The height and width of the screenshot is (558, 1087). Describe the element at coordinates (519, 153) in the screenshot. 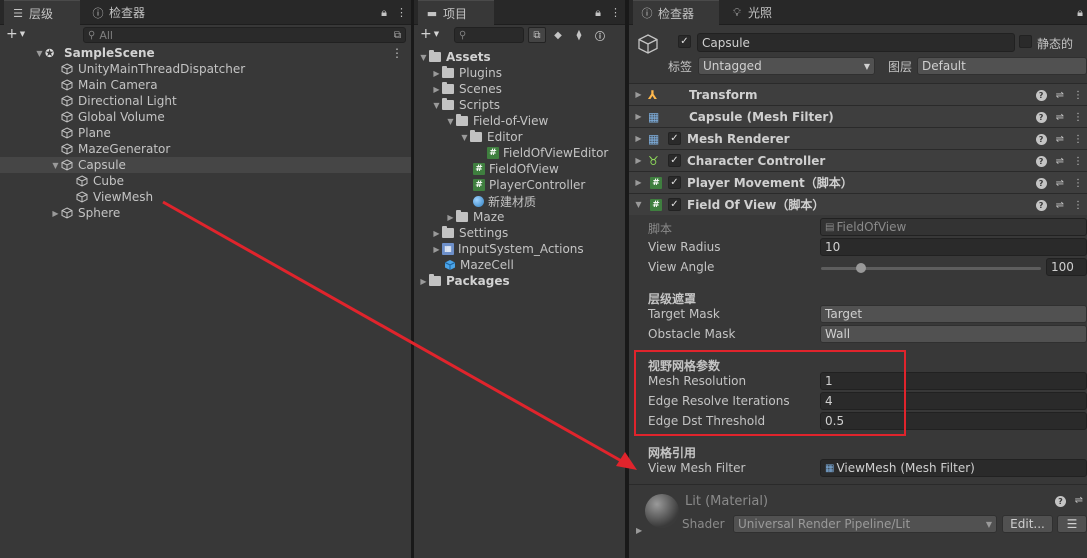

I see `project-item: # FieldOfViewEditor` at that location.